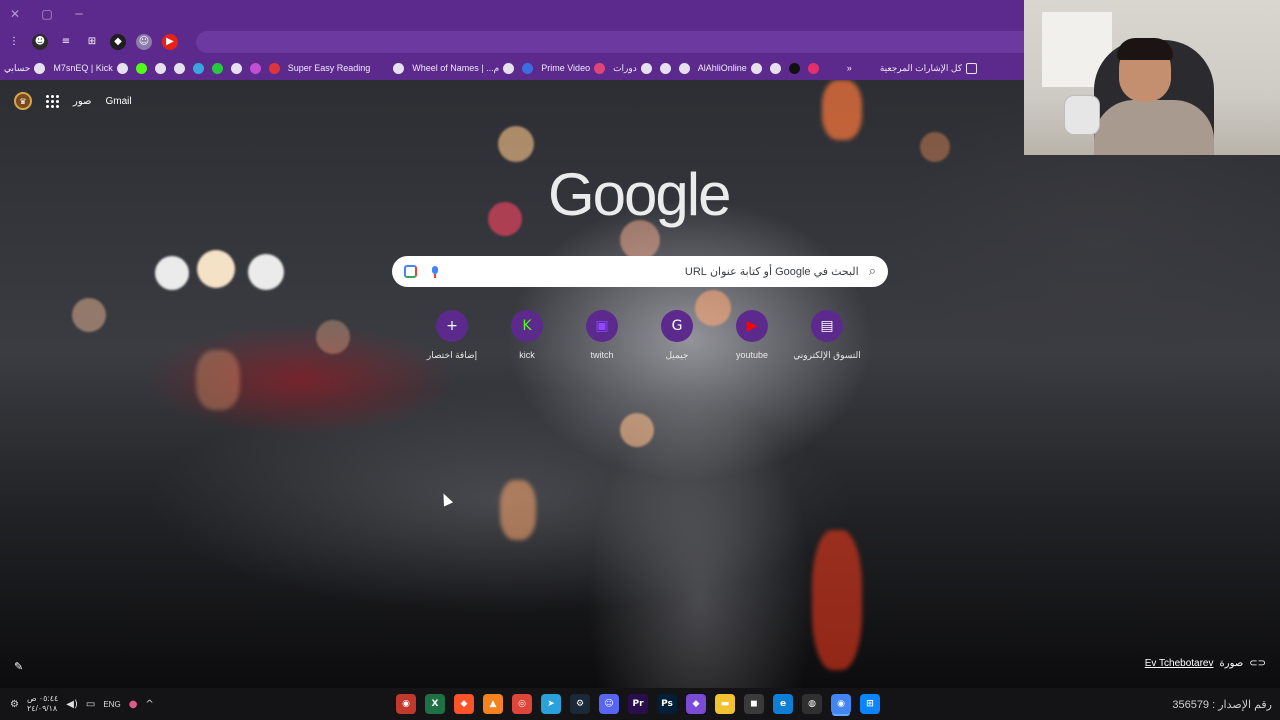  I want to click on media-control-icon: ≡, so click(66, 41).